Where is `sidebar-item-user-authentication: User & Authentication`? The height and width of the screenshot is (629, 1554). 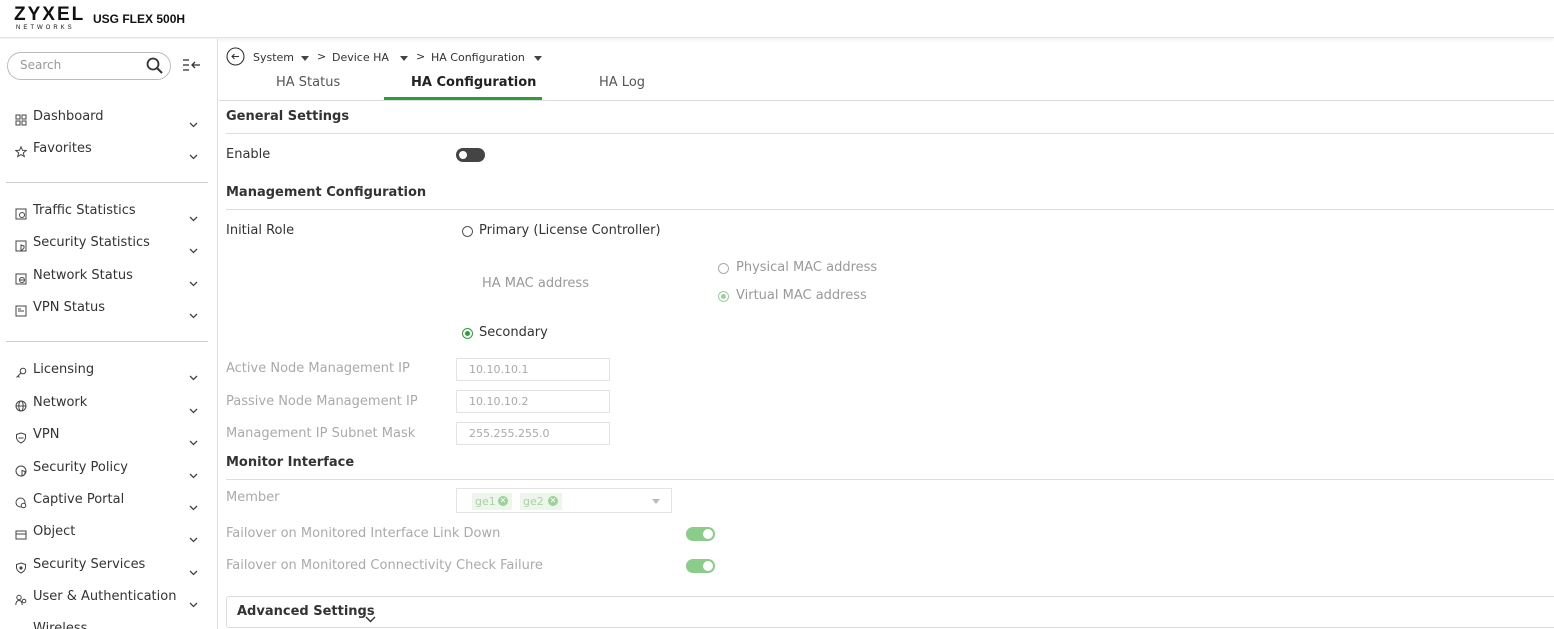 sidebar-item-user-authentication: User & Authentication is located at coordinates (108, 597).